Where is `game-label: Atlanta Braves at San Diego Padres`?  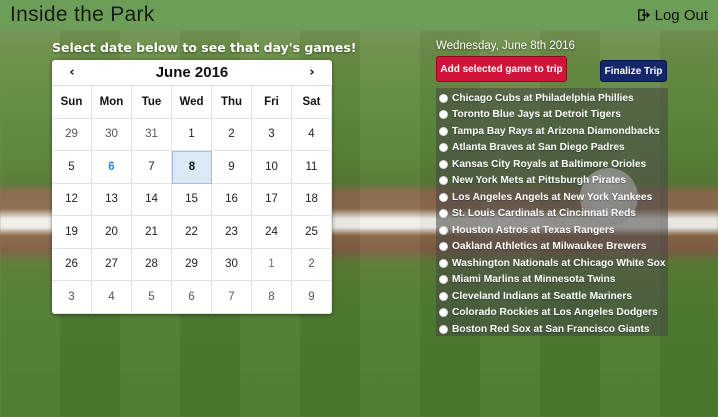
game-label: Atlanta Braves at San Diego Padres is located at coordinates (538, 148).